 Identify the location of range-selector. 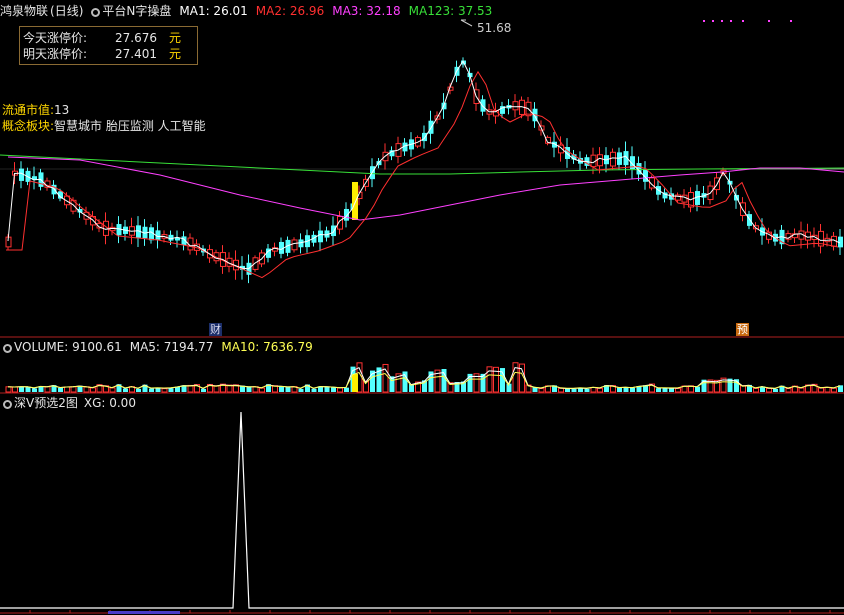
(144, 612).